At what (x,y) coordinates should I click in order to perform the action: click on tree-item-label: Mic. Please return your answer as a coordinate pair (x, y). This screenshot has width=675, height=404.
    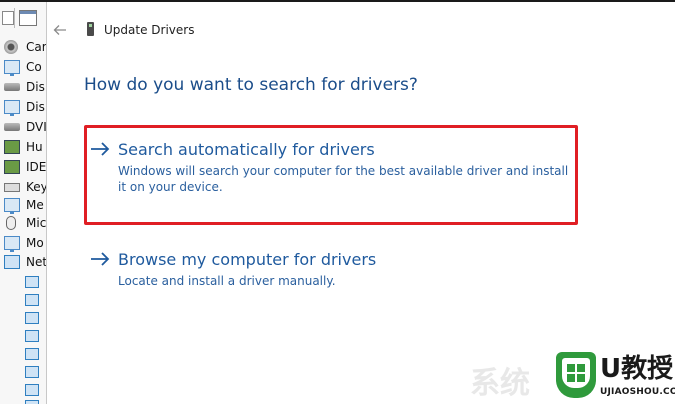
    Looking at the image, I should click on (36, 223).